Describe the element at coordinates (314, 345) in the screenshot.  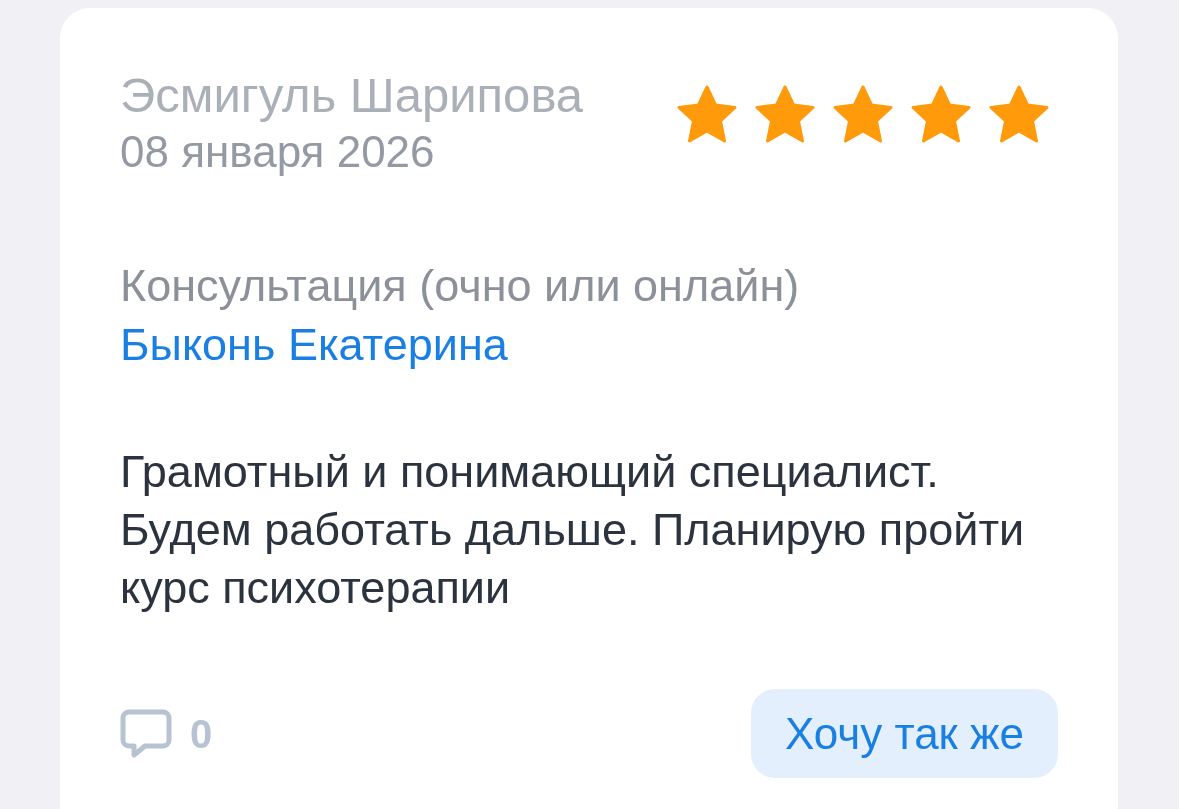
I see `specialist-link: Быконь Екатерина` at that location.